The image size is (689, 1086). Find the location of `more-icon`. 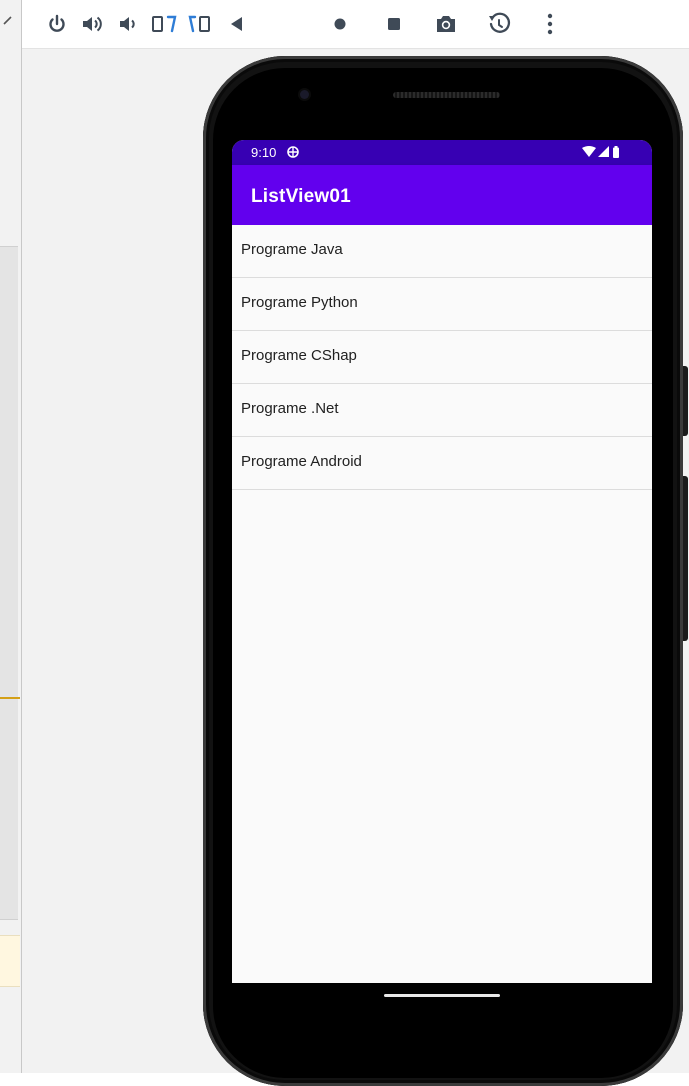

more-icon is located at coordinates (550, 24).